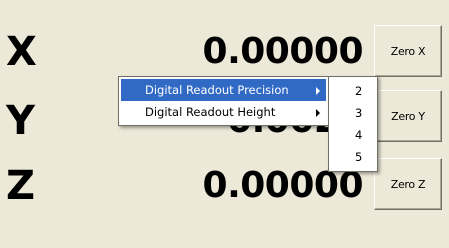 The image size is (449, 248). What do you see at coordinates (353, 91) in the screenshot?
I see `precision-option-2: 2` at bounding box center [353, 91].